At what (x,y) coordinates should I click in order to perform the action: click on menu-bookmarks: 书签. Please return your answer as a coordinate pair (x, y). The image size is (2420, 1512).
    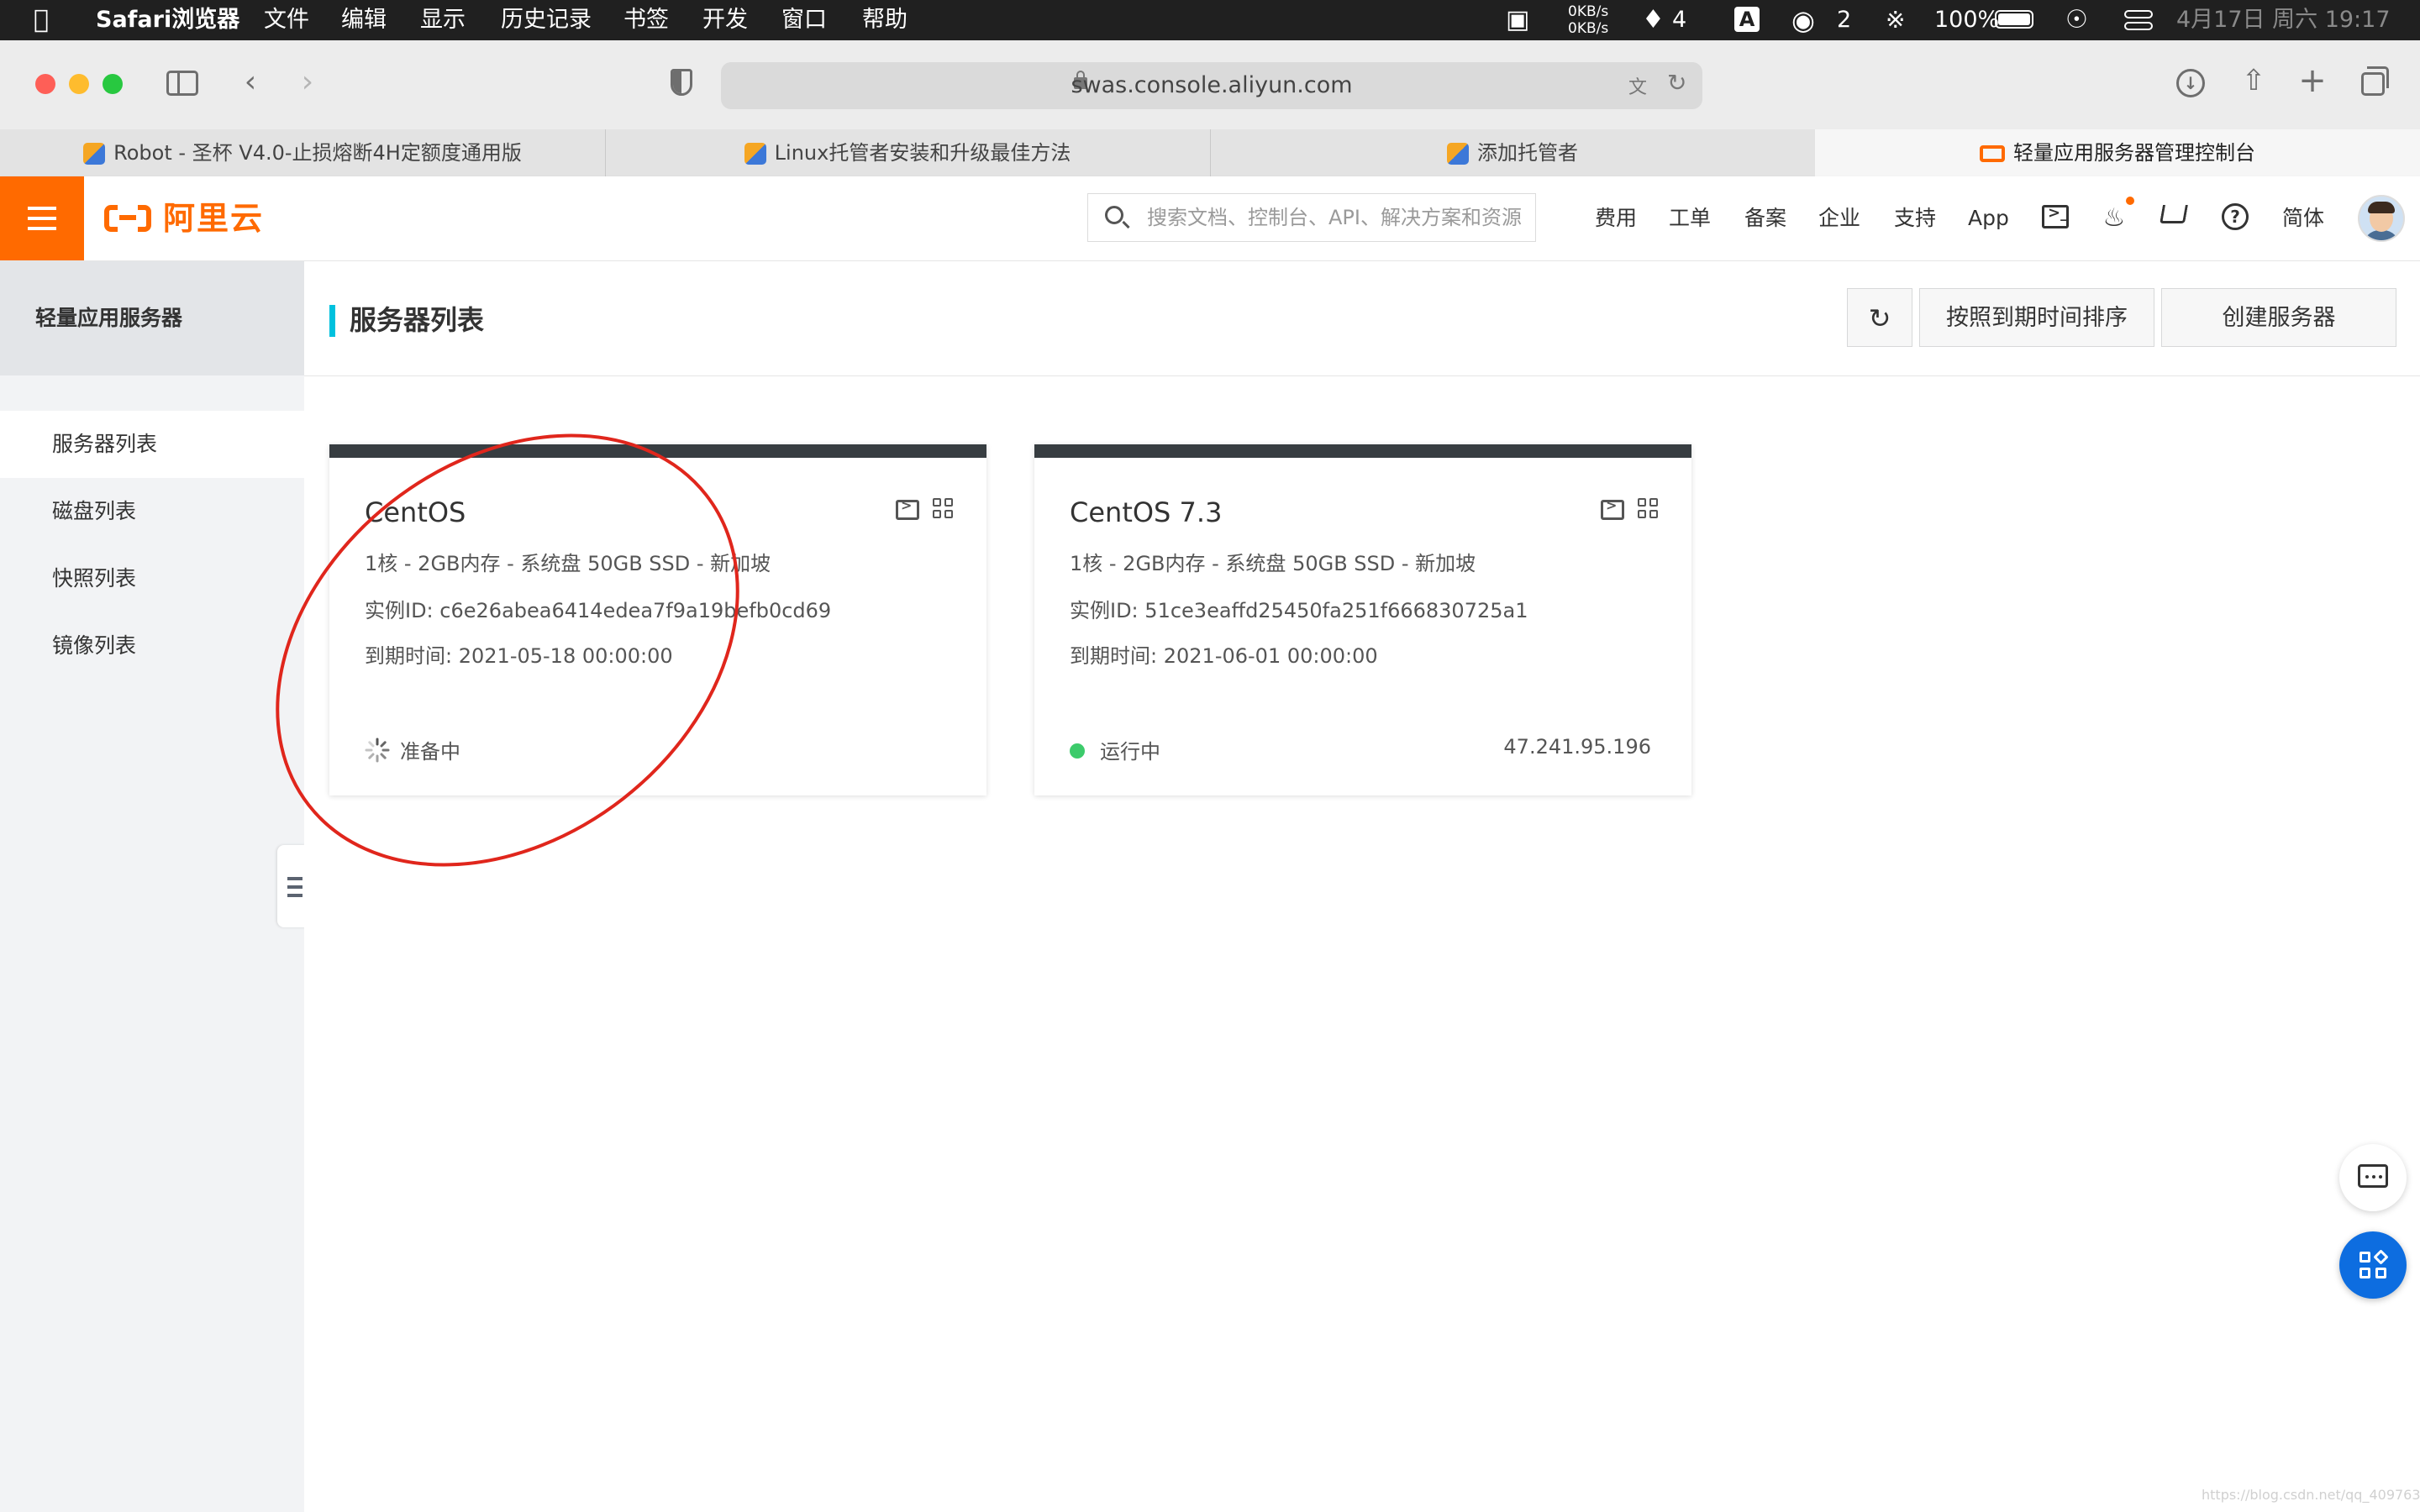
    Looking at the image, I should click on (646, 20).